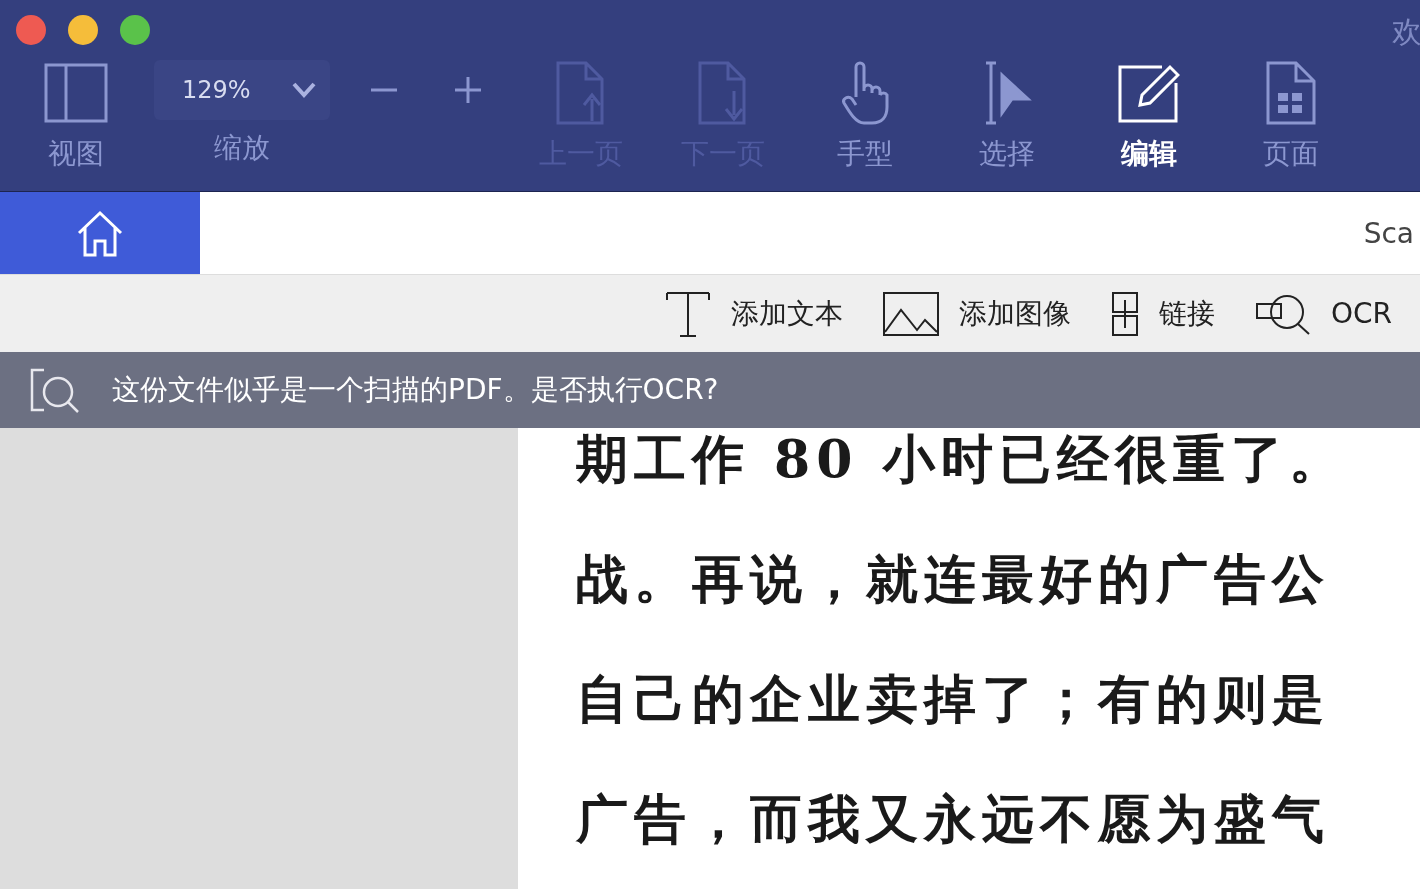  I want to click on zoom-label: 缩放, so click(242, 148).